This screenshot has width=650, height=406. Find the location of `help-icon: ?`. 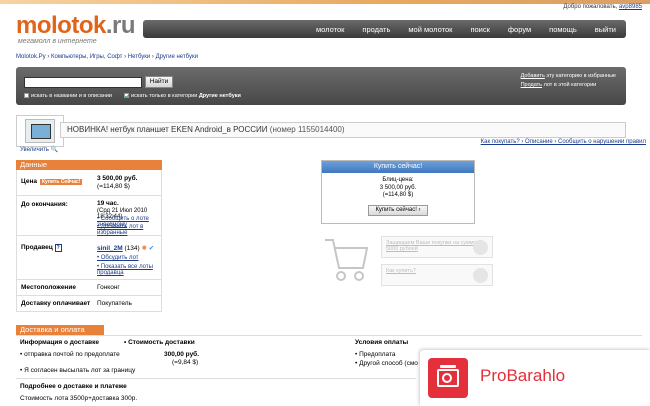

help-icon: ? is located at coordinates (58, 248).